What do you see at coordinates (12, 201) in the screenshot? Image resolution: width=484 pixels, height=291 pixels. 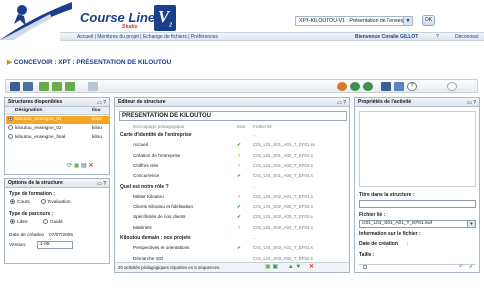 I see `radio-cours` at bounding box center [12, 201].